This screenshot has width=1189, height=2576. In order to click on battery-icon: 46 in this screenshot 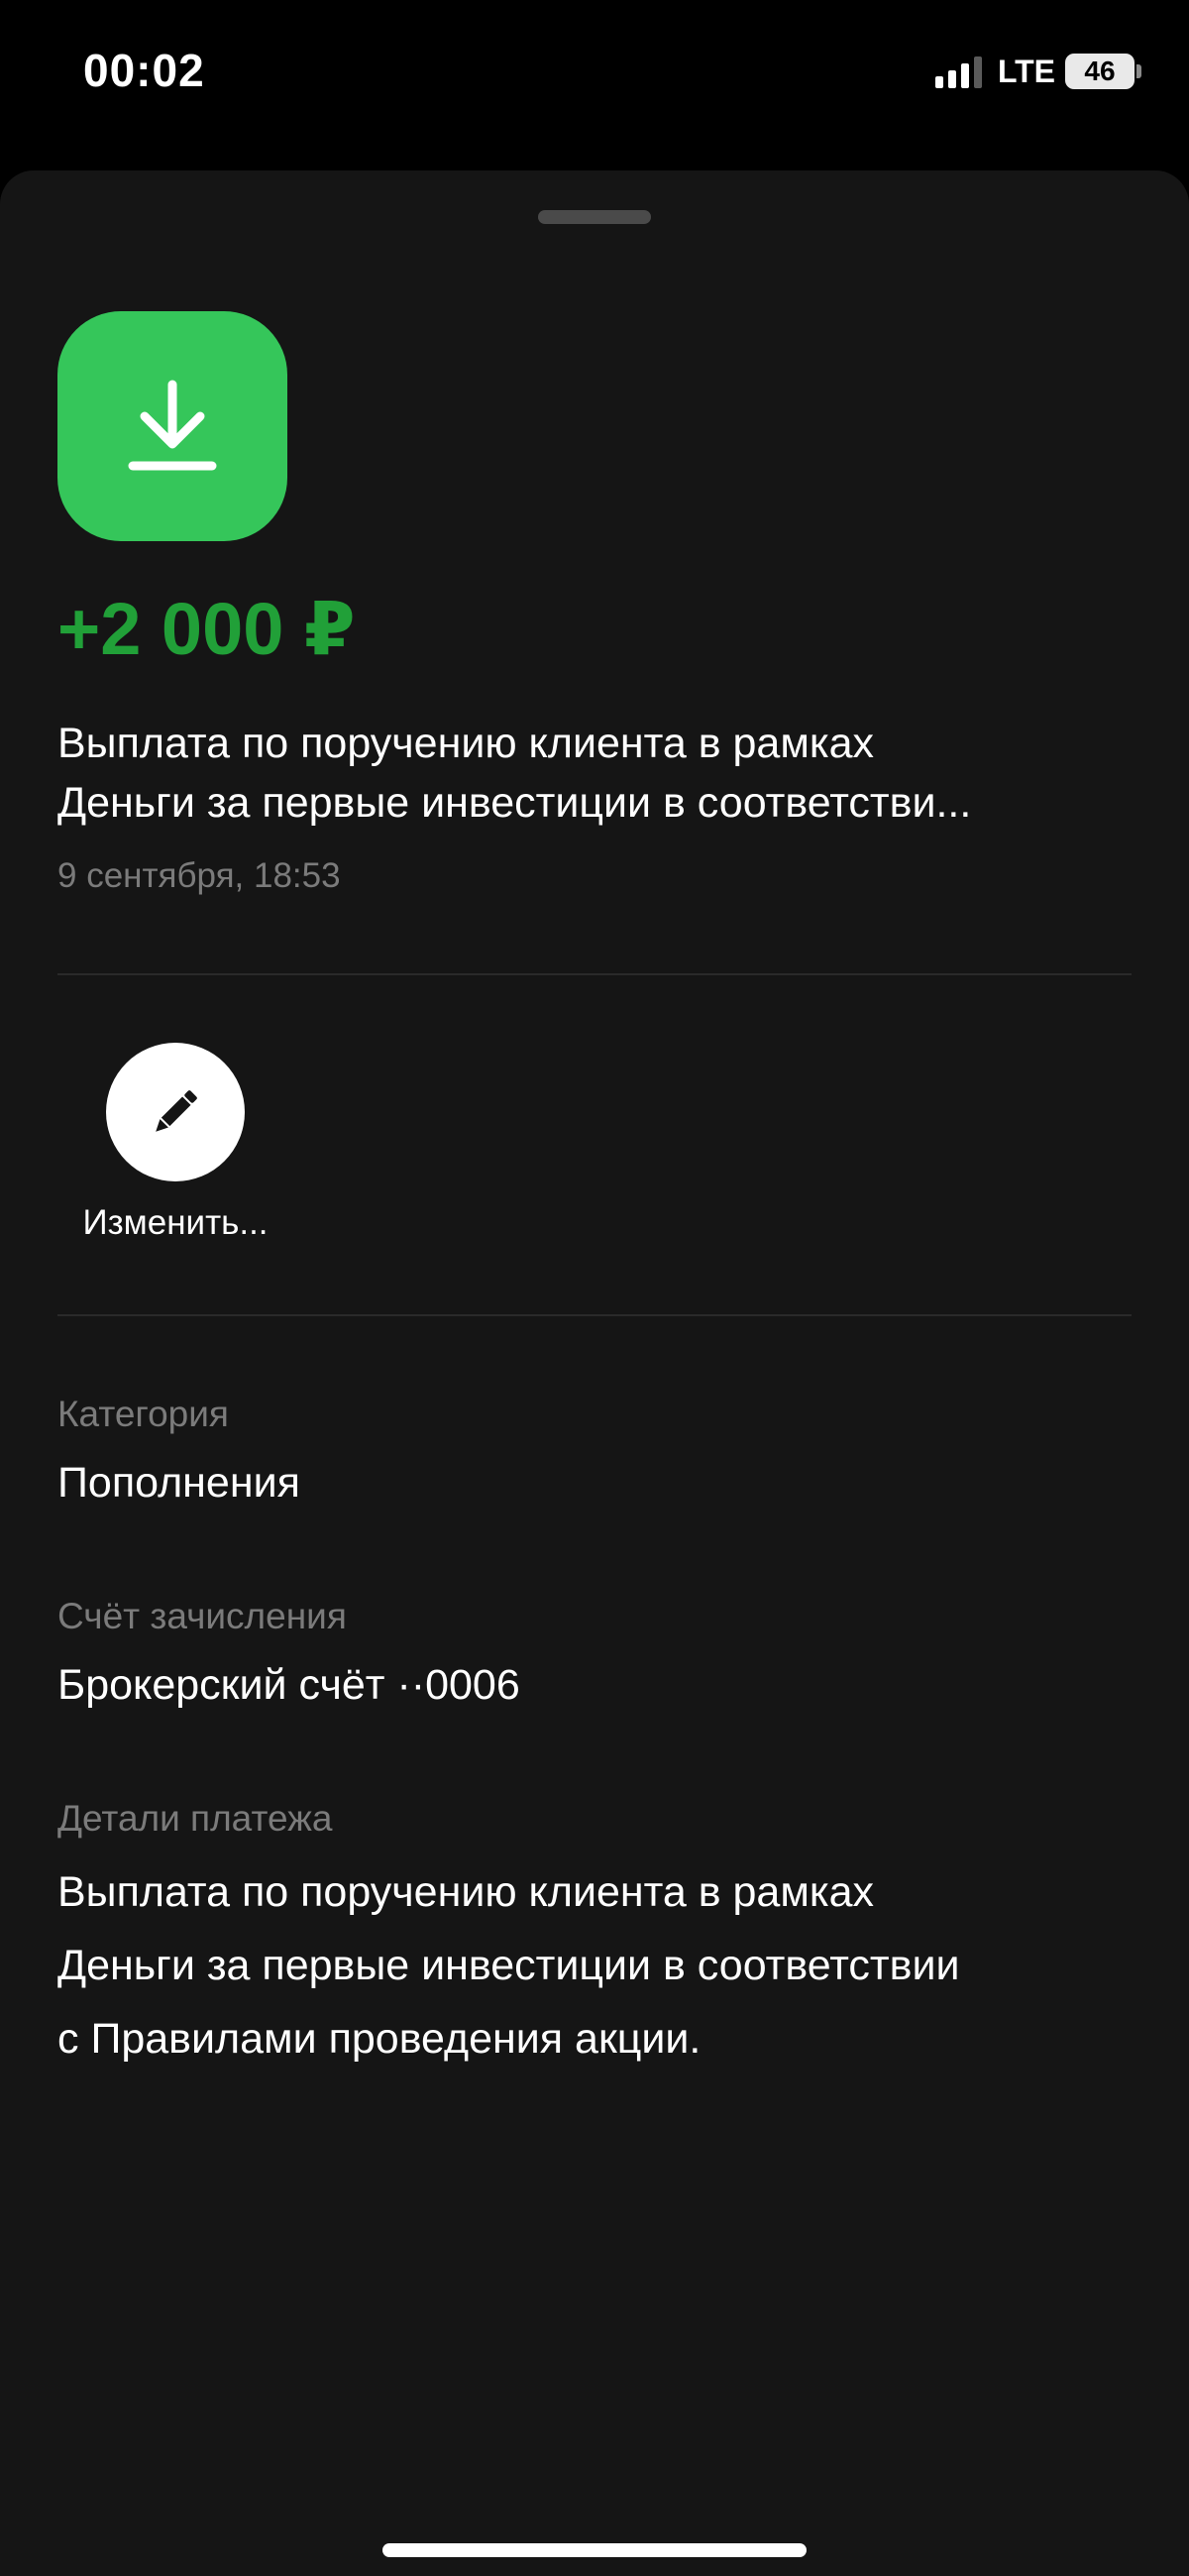, I will do `click(1100, 71)`.